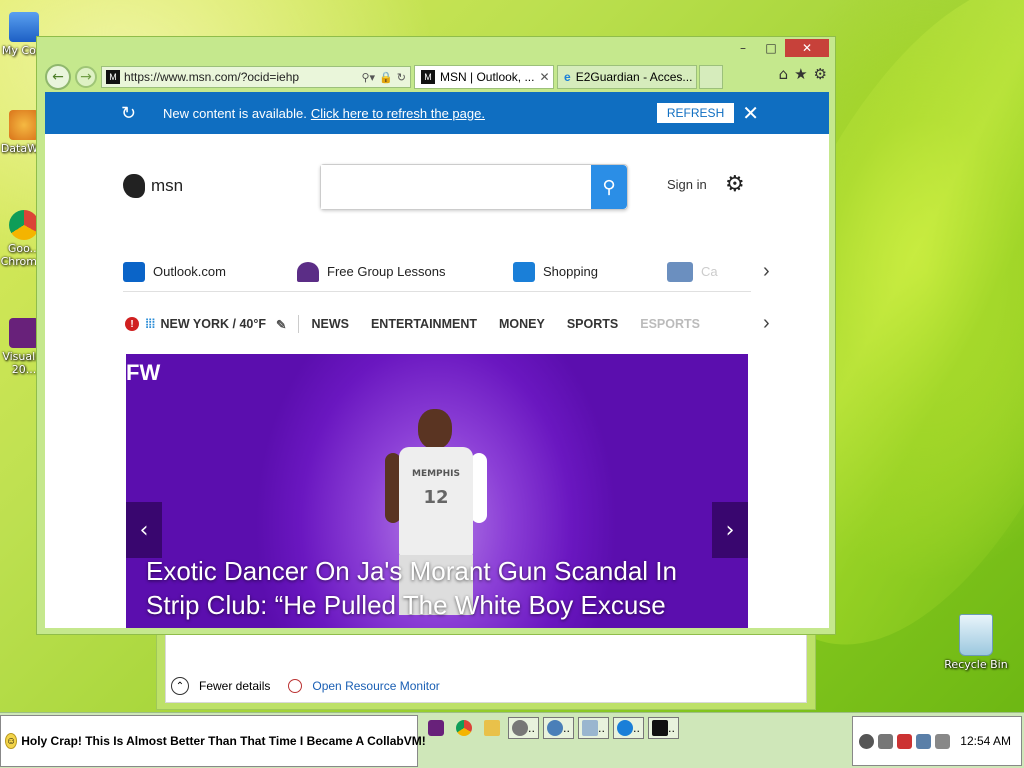 This screenshot has width=1024, height=768. I want to click on fewer-details-link: Fewer details, so click(234, 686).